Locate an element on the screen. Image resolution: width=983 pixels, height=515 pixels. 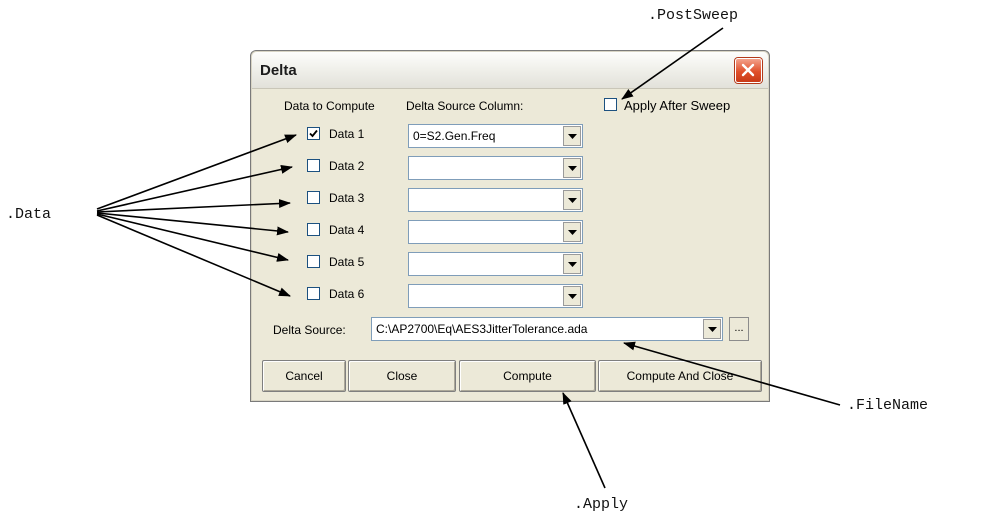
data-5-label: Data 5 is located at coordinates (347, 262).